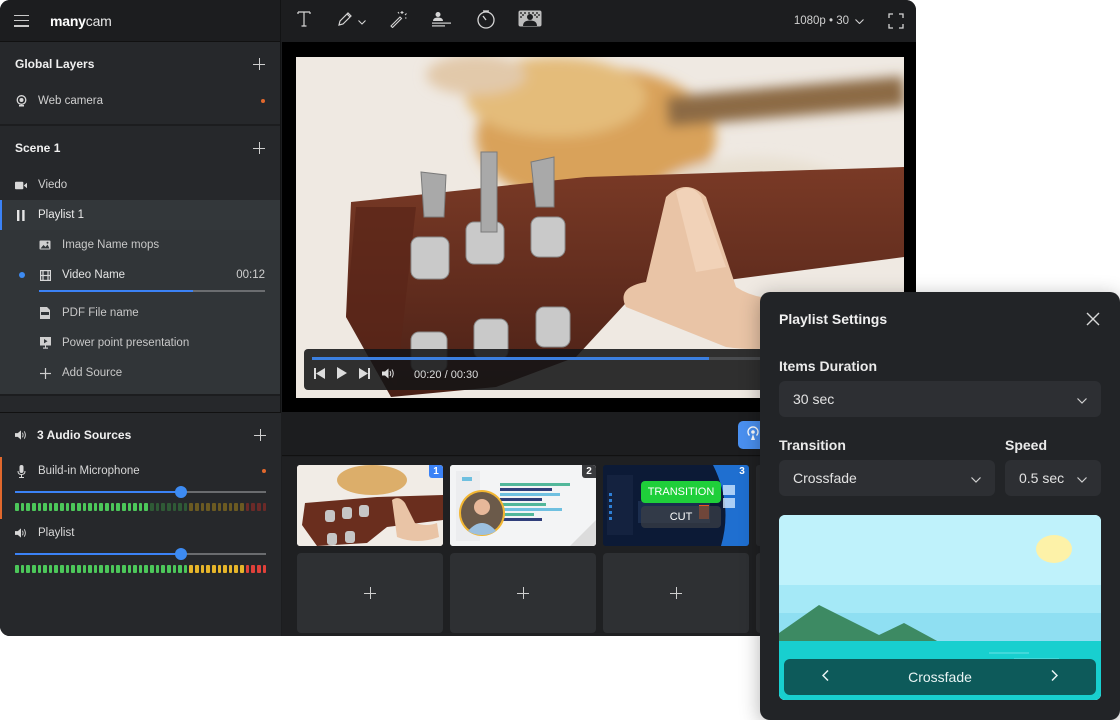 The image size is (1120, 720). What do you see at coordinates (1026, 445) in the screenshot?
I see `speed-label: Speed` at bounding box center [1026, 445].